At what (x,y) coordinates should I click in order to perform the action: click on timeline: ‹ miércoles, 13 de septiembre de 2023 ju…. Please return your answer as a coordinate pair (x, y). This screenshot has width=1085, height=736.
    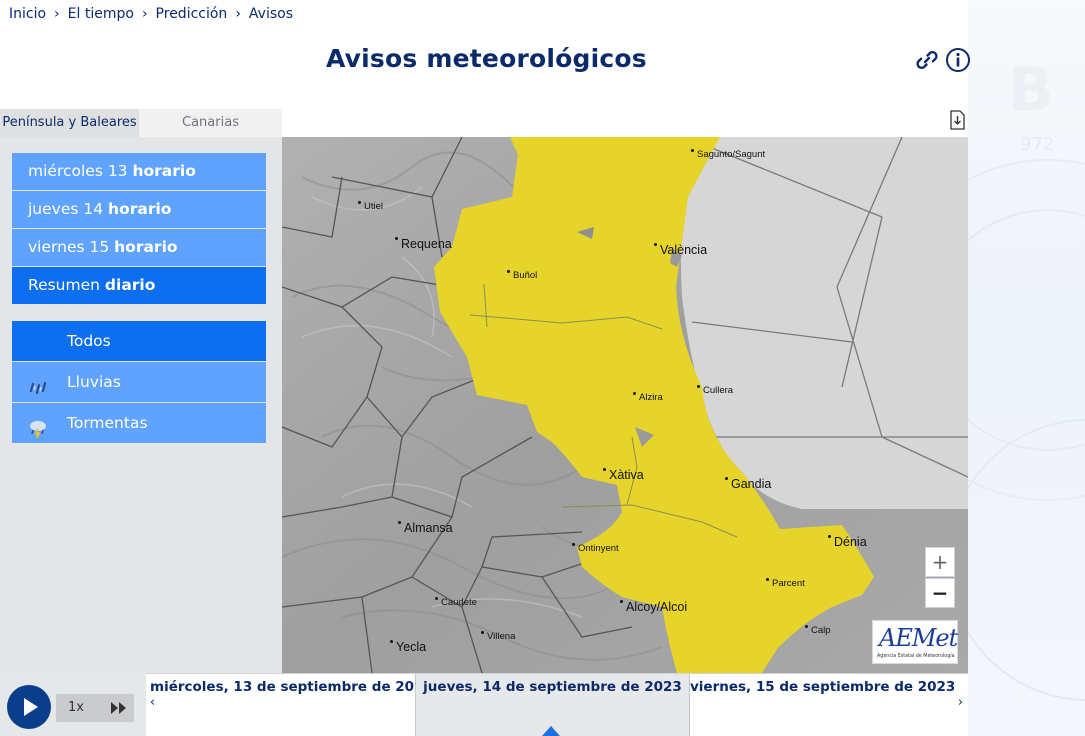
    Looking at the image, I should click on (557, 704).